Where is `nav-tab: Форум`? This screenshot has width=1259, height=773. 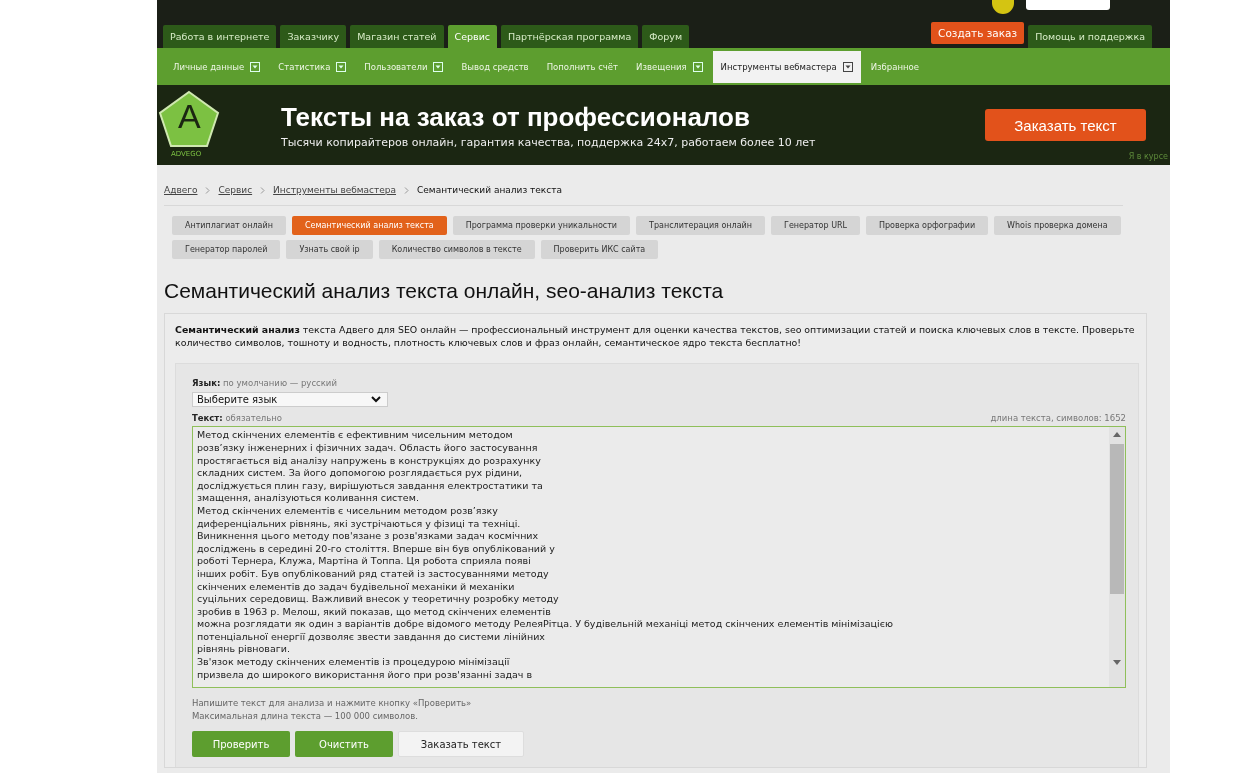
nav-tab: Форум is located at coordinates (666, 36).